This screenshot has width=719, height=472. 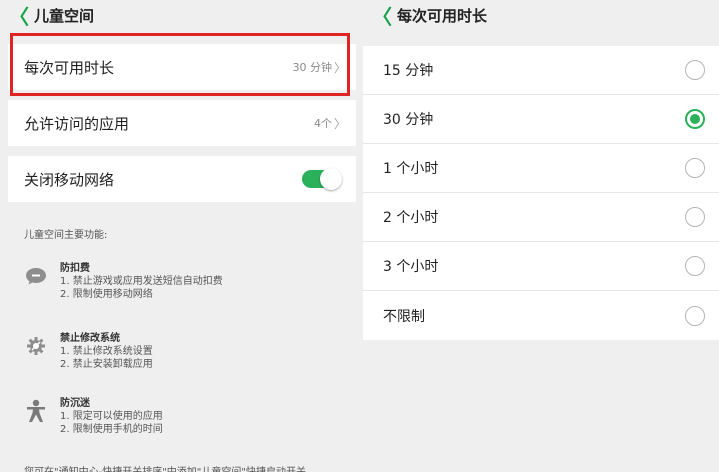 What do you see at coordinates (64, 15) in the screenshot?
I see `page-title: 儿童空间` at bounding box center [64, 15].